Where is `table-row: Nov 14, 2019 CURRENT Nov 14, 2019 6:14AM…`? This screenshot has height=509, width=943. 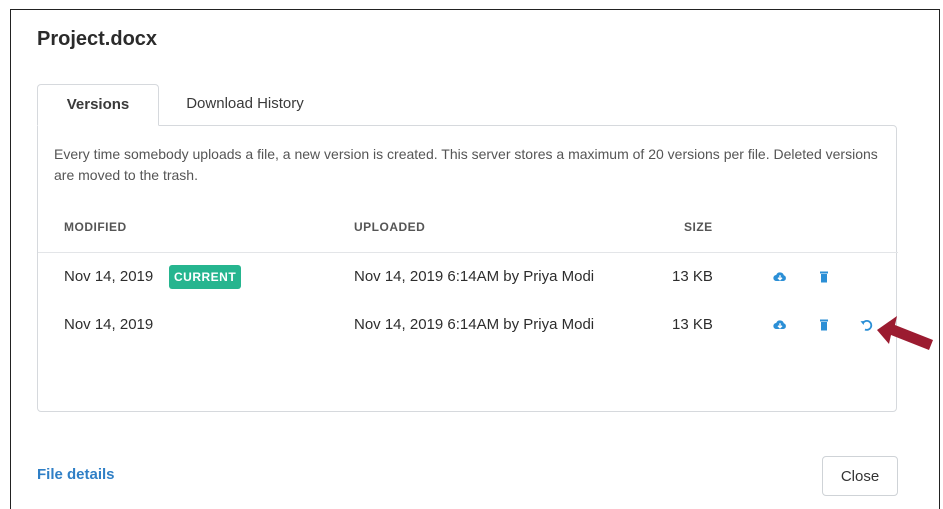 table-row: Nov 14, 2019 CURRENT Nov 14, 2019 6:14AM… is located at coordinates (468, 278).